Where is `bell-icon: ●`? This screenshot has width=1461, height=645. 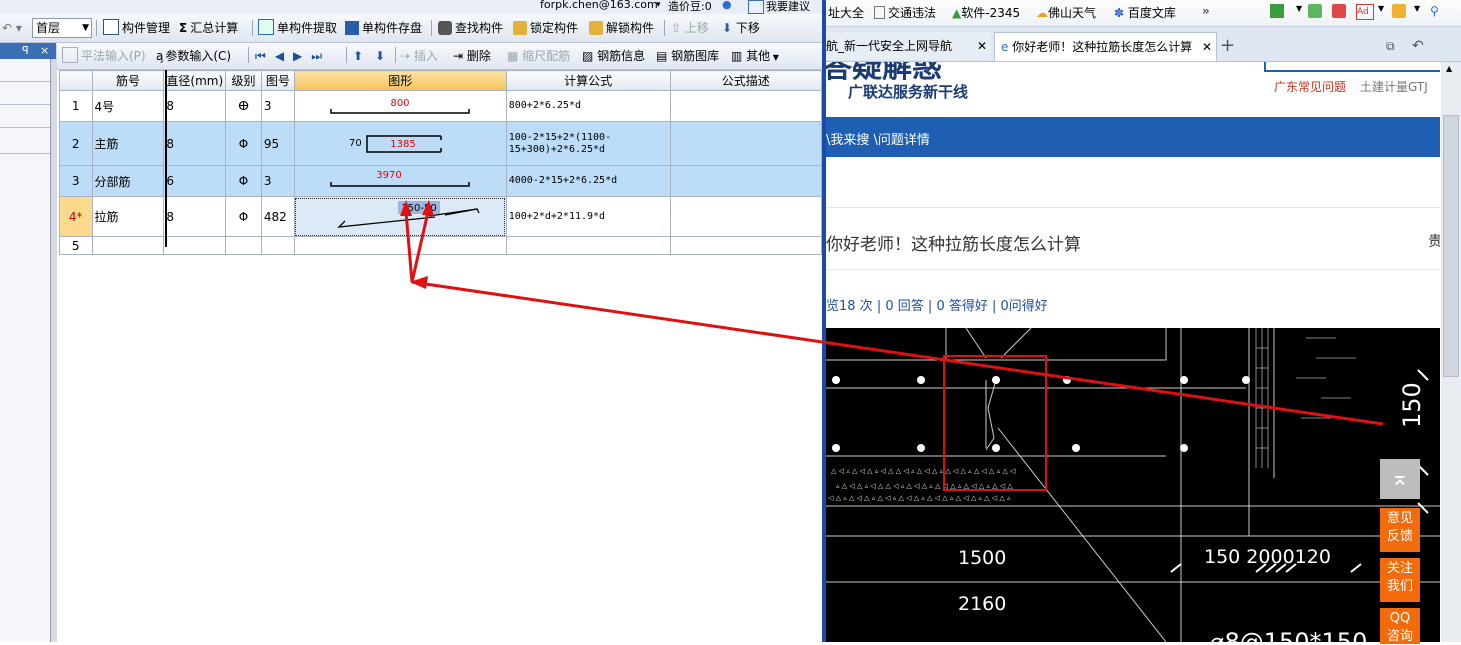 bell-icon: ● is located at coordinates (727, 5).